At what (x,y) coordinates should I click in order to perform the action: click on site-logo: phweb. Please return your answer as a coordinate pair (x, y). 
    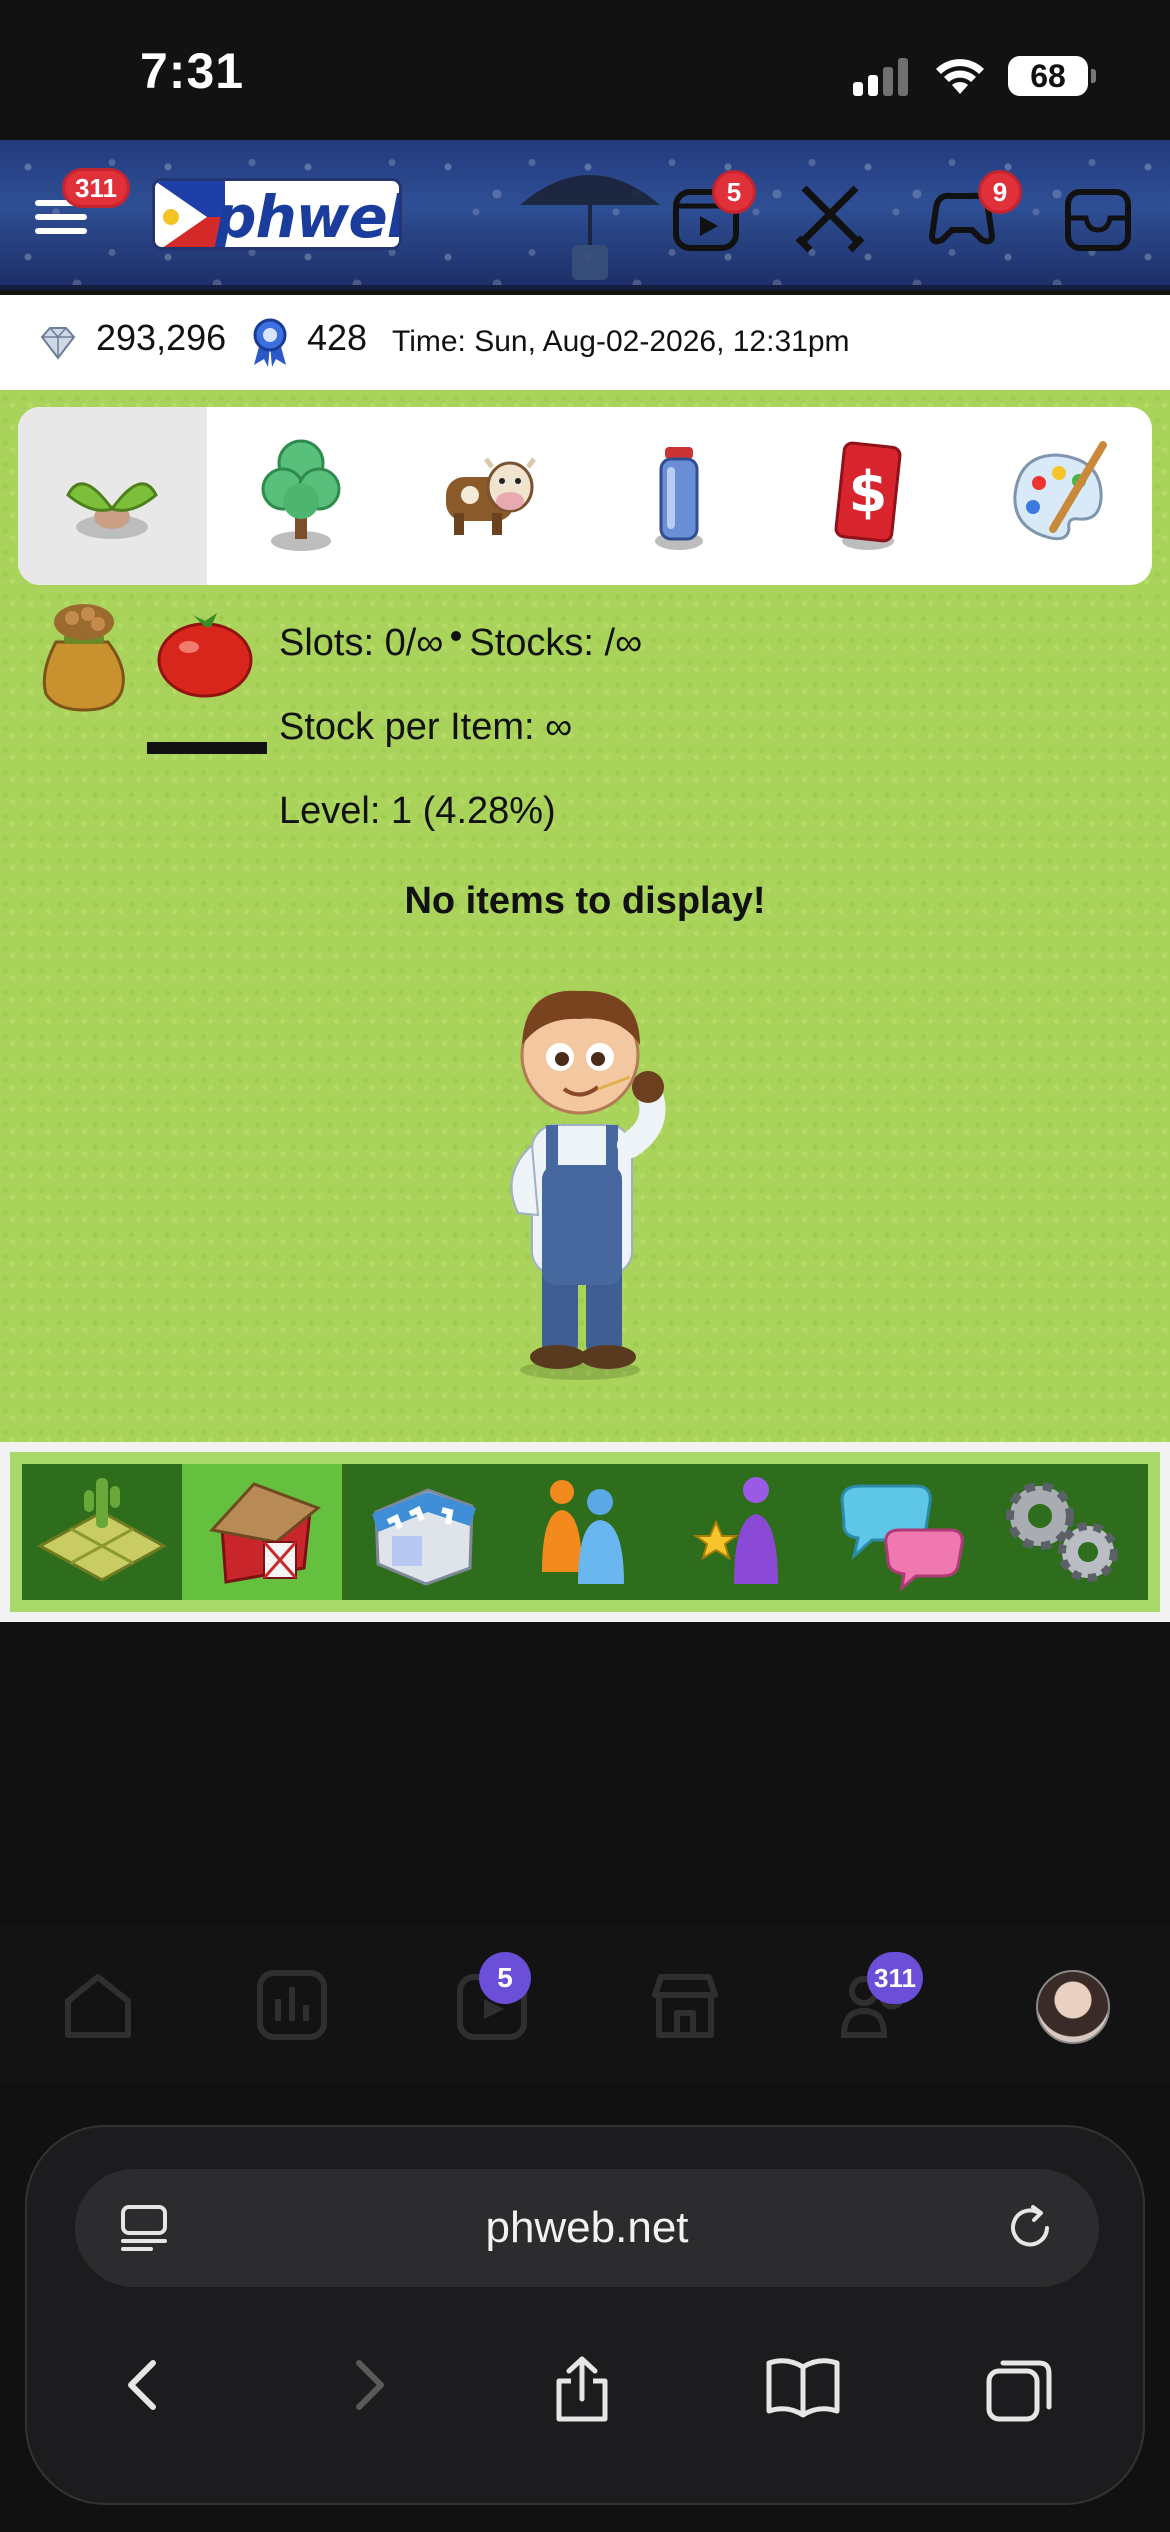
    Looking at the image, I should click on (277, 214).